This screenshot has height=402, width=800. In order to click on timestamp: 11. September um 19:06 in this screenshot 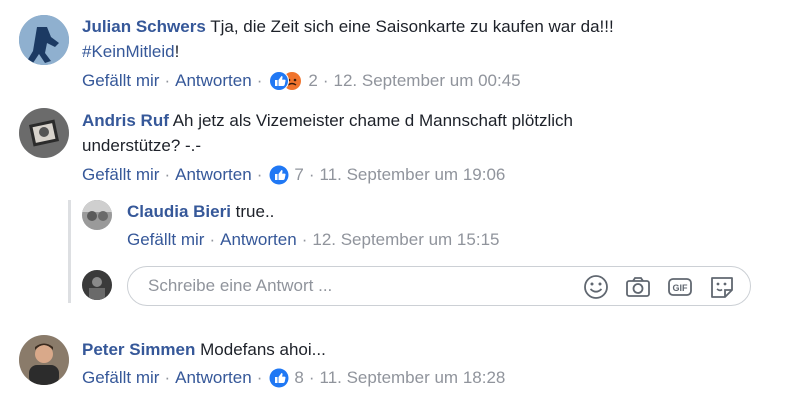, I will do `click(413, 175)`.